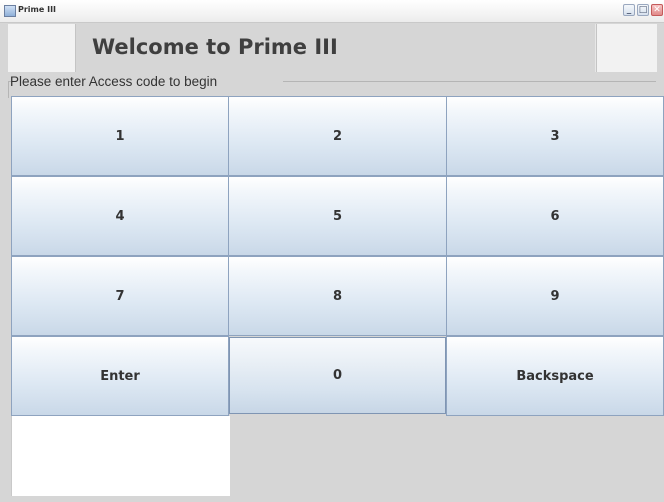 The width and height of the screenshot is (664, 502). Describe the element at coordinates (332, 499) in the screenshot. I see `window-bottom-edge` at that location.